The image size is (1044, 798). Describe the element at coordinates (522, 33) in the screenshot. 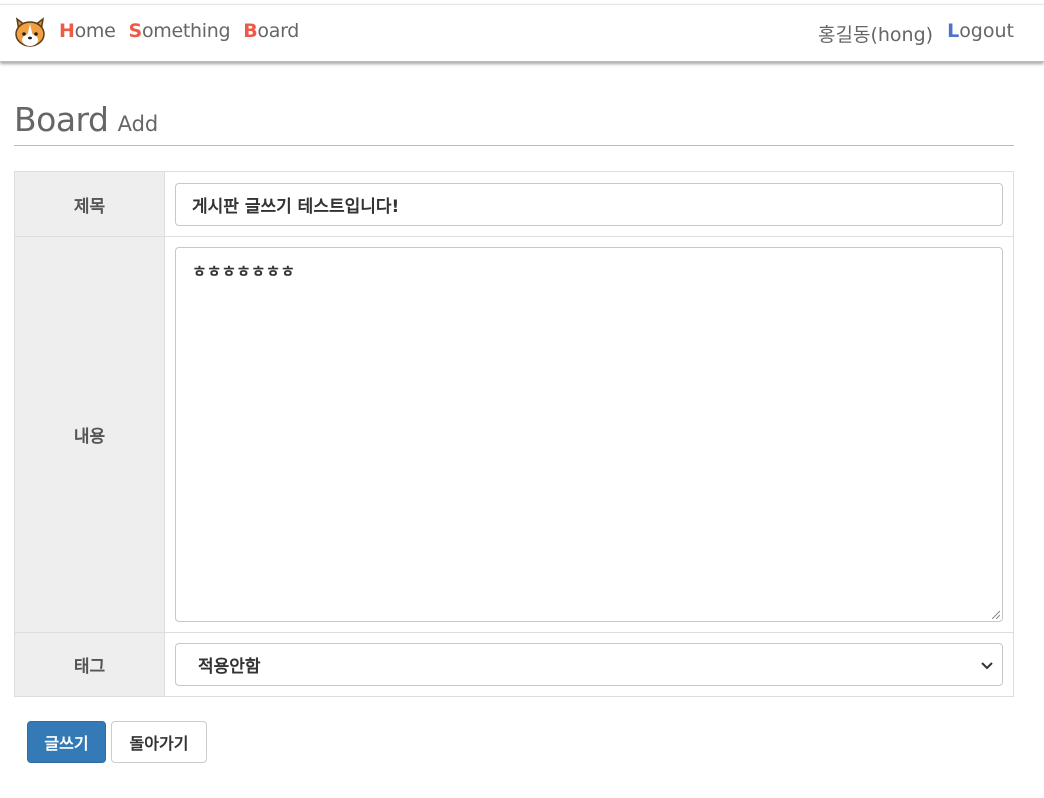

I see `top-navbar: Home Something Board 홍길동(hong) Logout` at that location.